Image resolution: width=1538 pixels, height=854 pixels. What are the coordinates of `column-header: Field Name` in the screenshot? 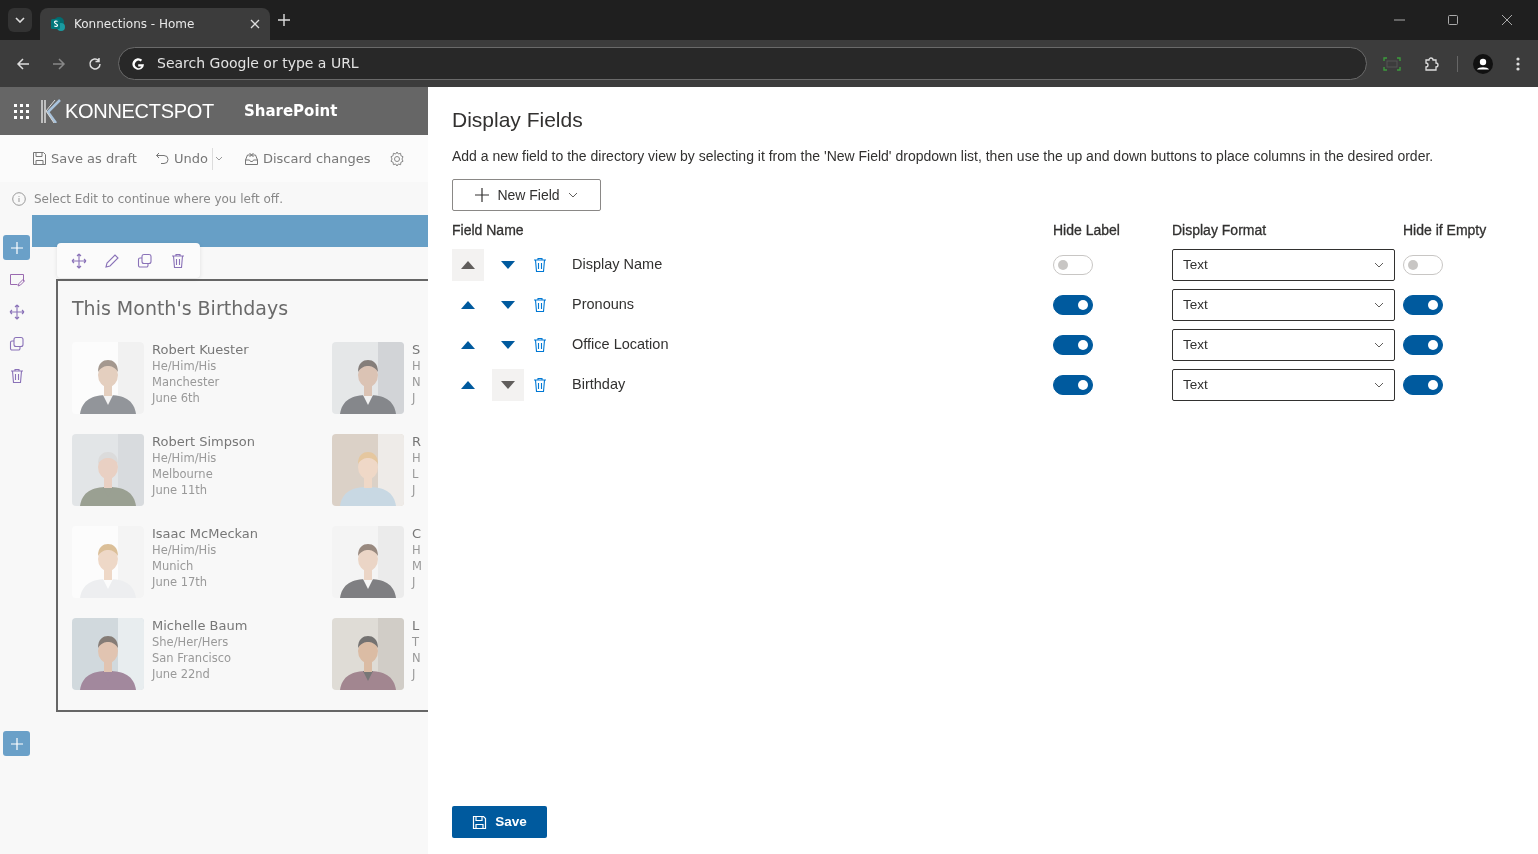 It's located at (488, 230).